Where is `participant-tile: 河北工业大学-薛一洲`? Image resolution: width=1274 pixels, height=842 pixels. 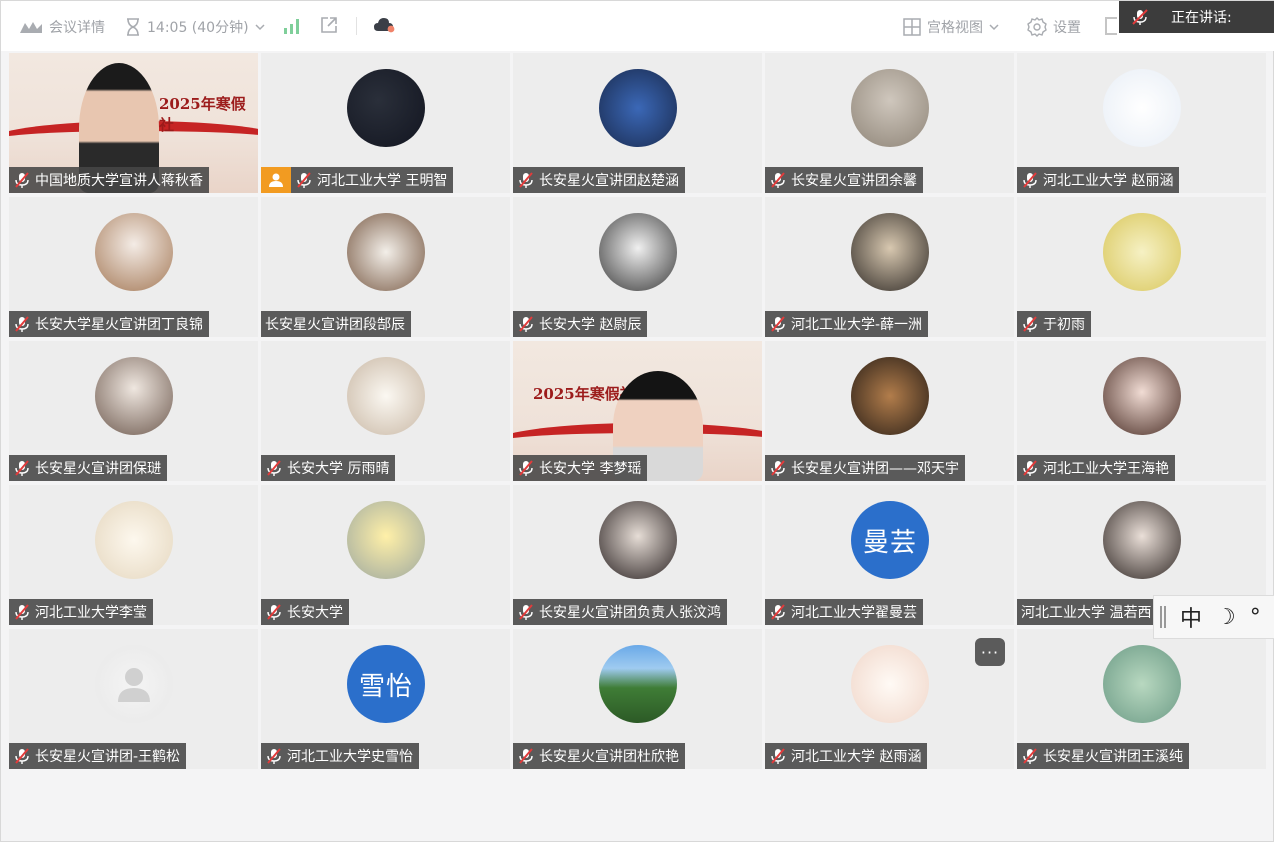 participant-tile: 河北工业大学-薛一洲 is located at coordinates (889, 267).